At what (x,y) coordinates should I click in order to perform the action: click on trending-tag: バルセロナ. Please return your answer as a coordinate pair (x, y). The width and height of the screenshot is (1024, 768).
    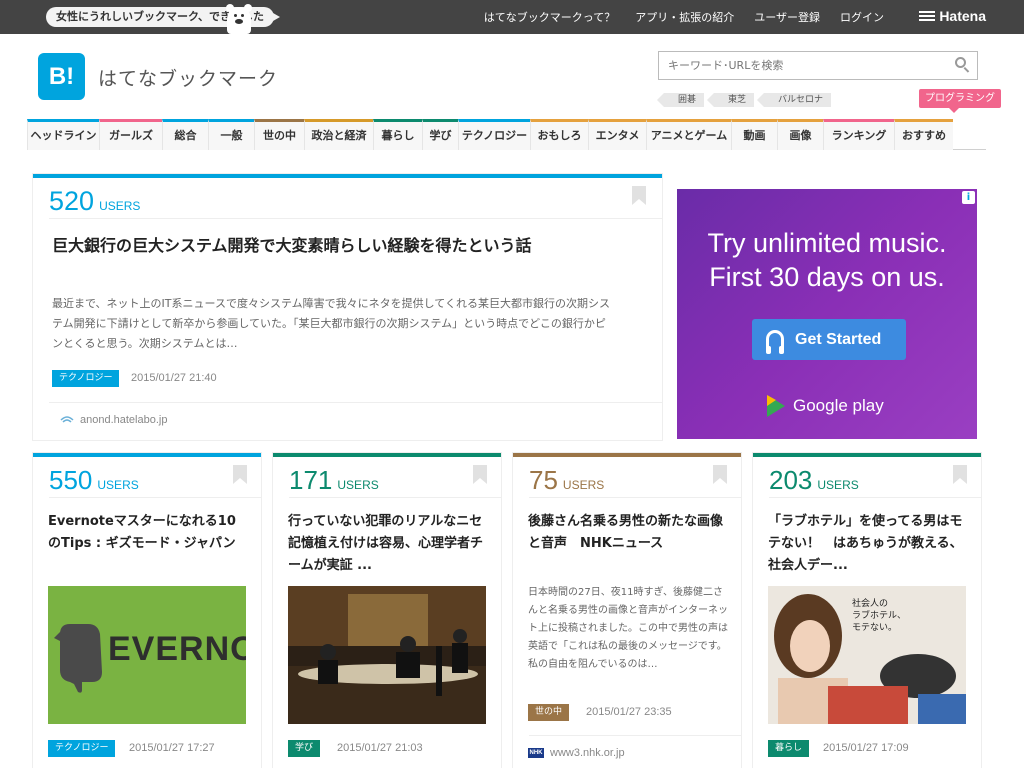
    Looking at the image, I should click on (794, 100).